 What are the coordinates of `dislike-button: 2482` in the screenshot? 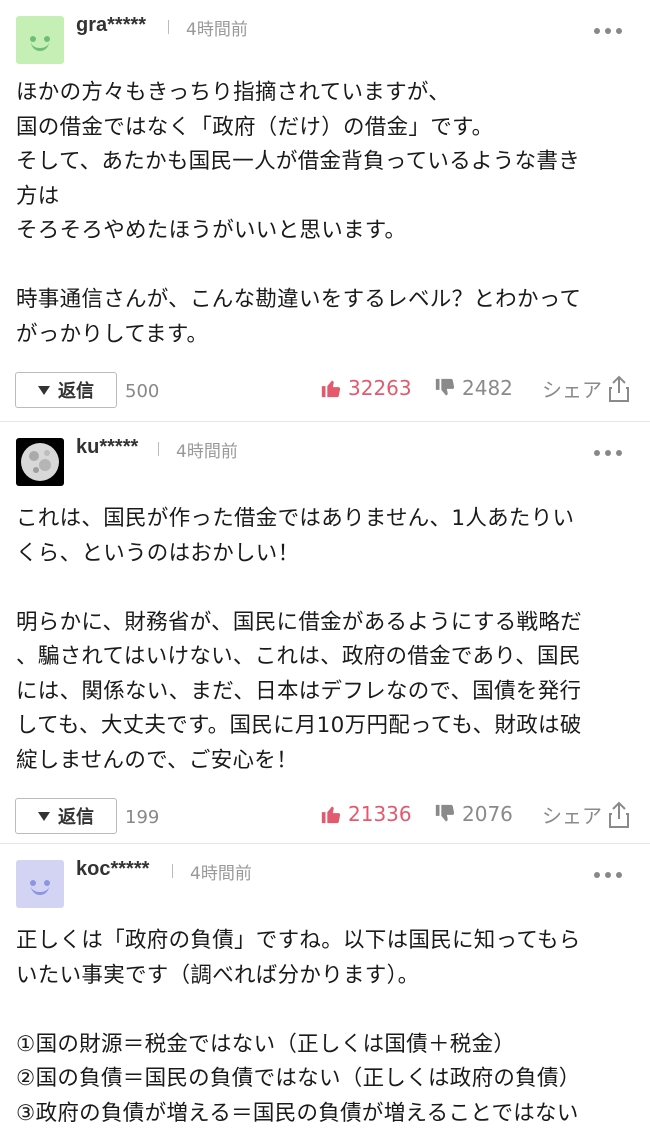 It's located at (473, 388).